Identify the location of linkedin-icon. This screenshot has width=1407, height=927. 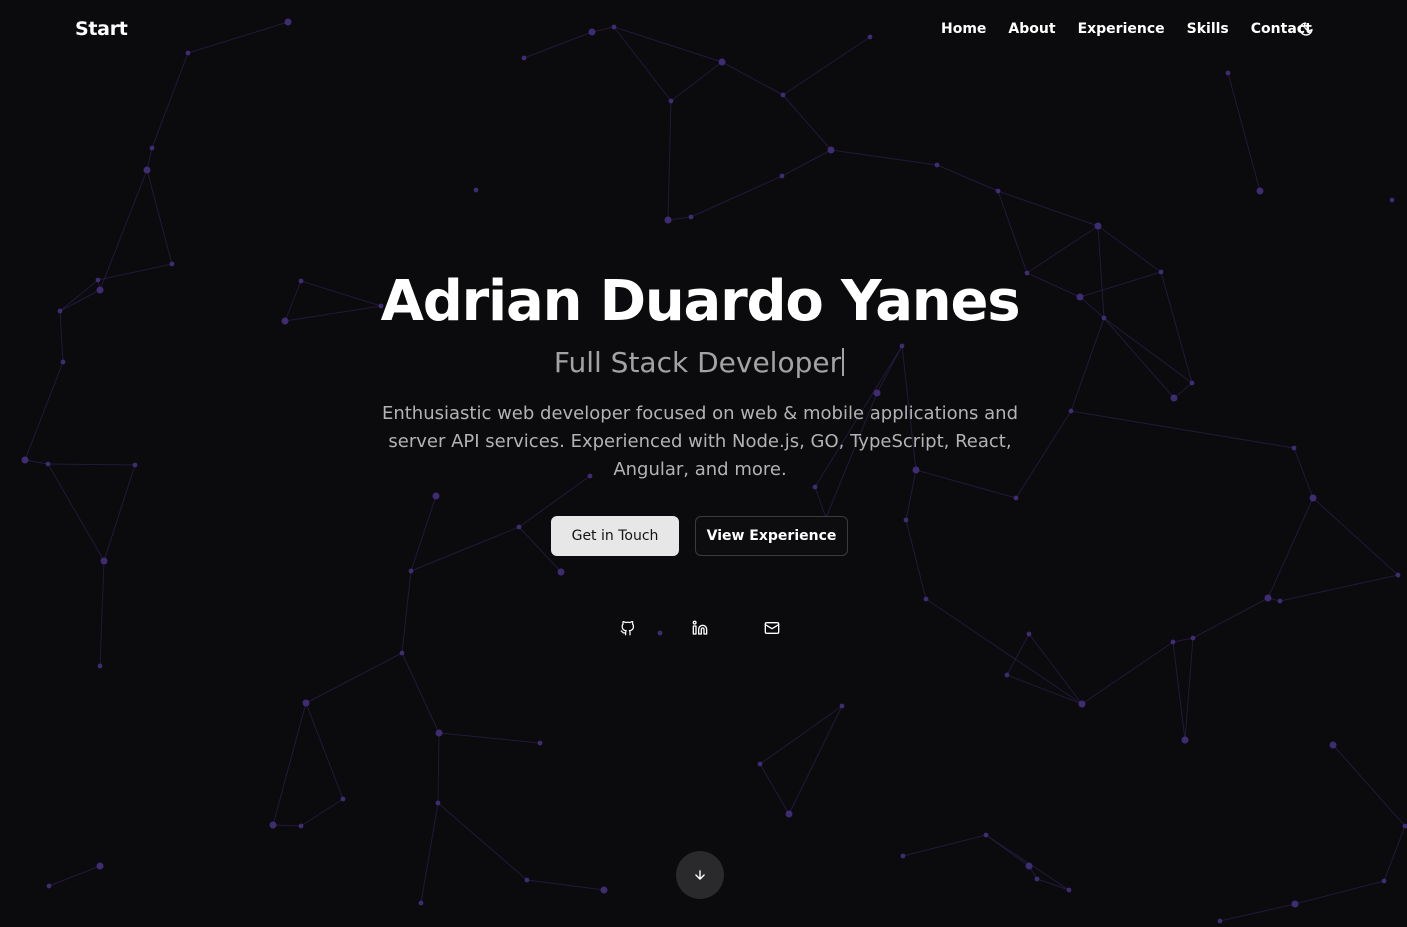
(700, 627).